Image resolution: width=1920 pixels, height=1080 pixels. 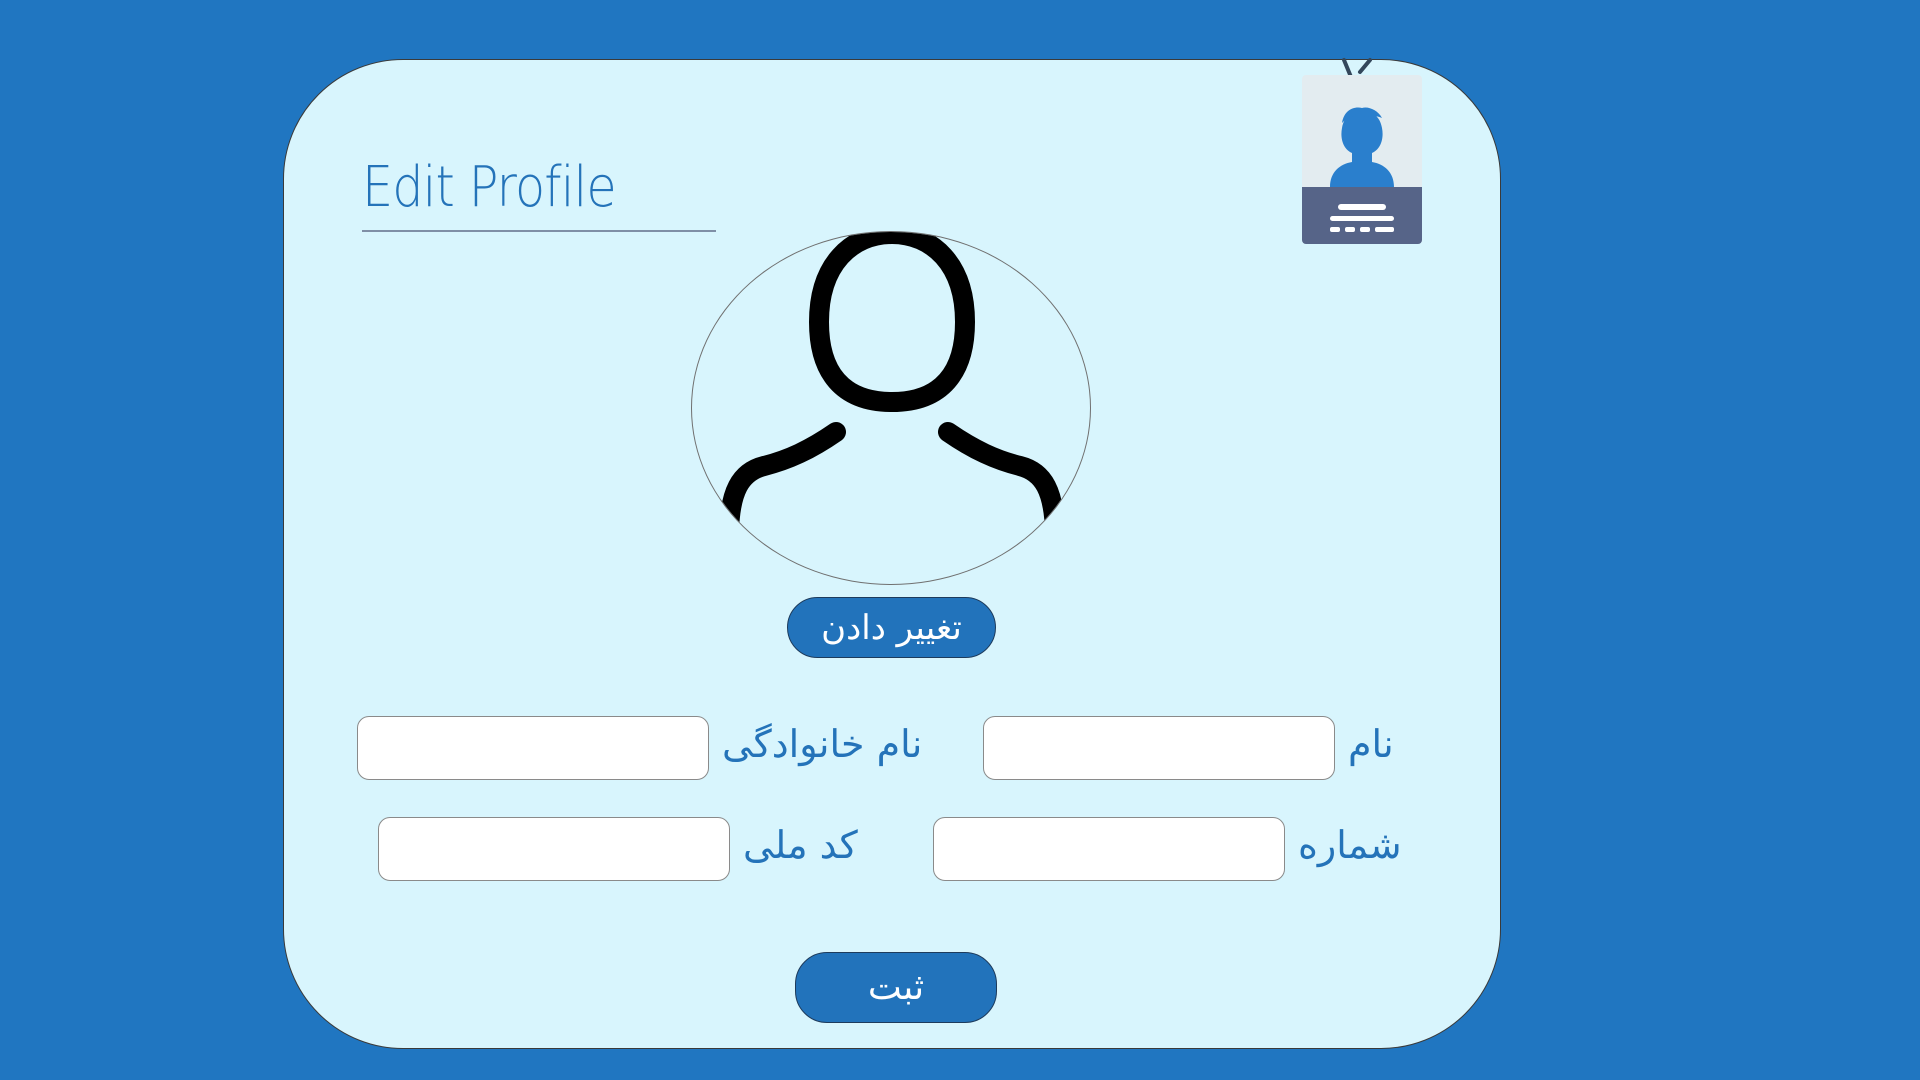 What do you see at coordinates (891, 627) in the screenshot?
I see `change-photo-button: تغییر دادن` at bounding box center [891, 627].